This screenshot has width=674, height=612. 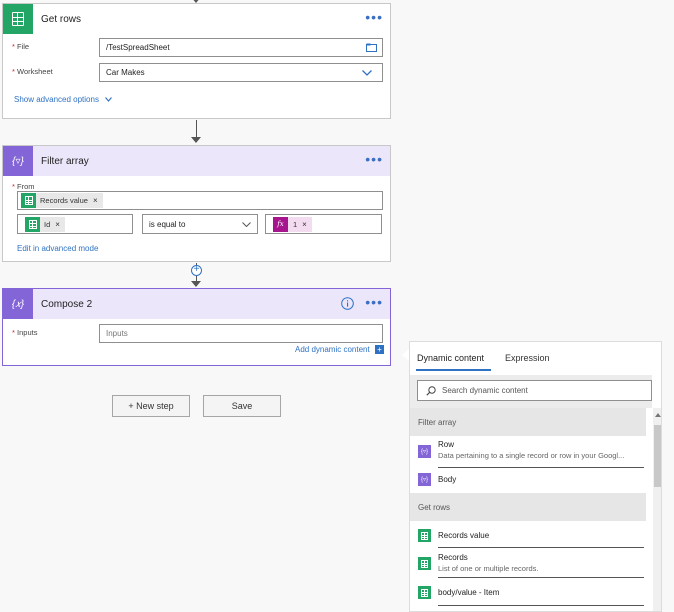 I want to click on search-placeholder: Search dynamic content, so click(x=485, y=390).